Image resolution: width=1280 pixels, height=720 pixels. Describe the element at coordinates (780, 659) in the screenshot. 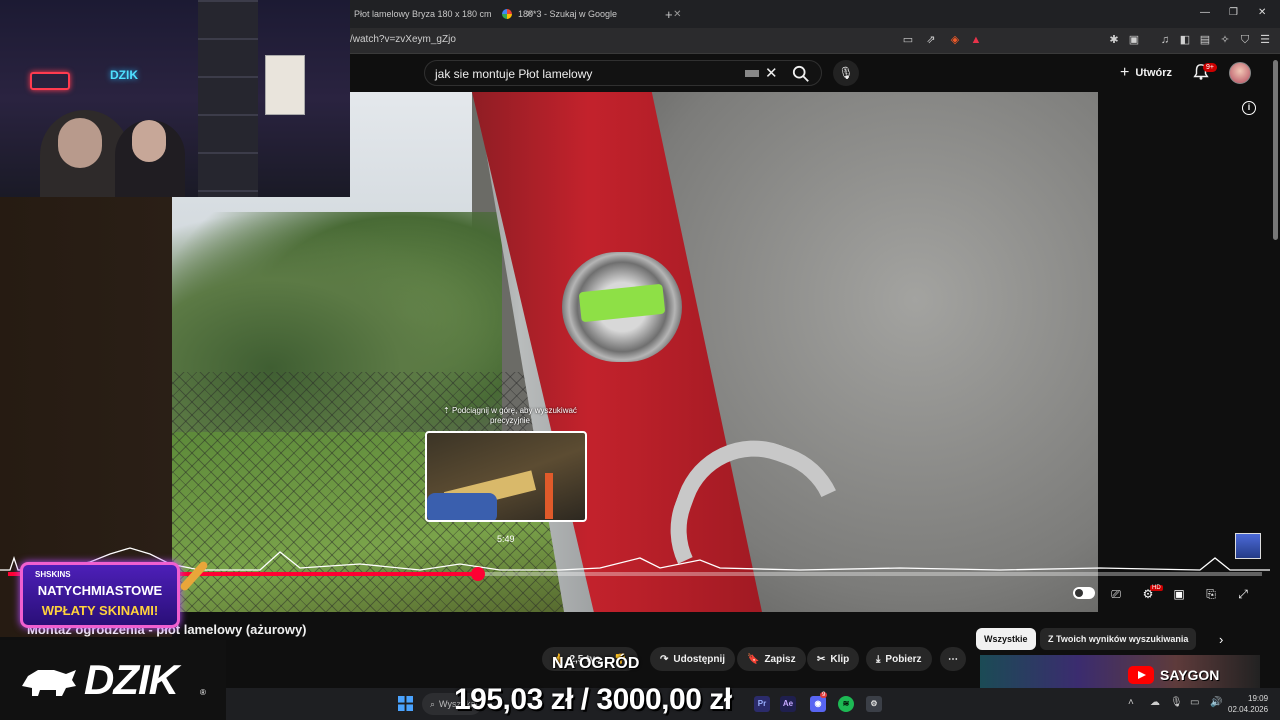

I see `save-label: Zapisz` at that location.